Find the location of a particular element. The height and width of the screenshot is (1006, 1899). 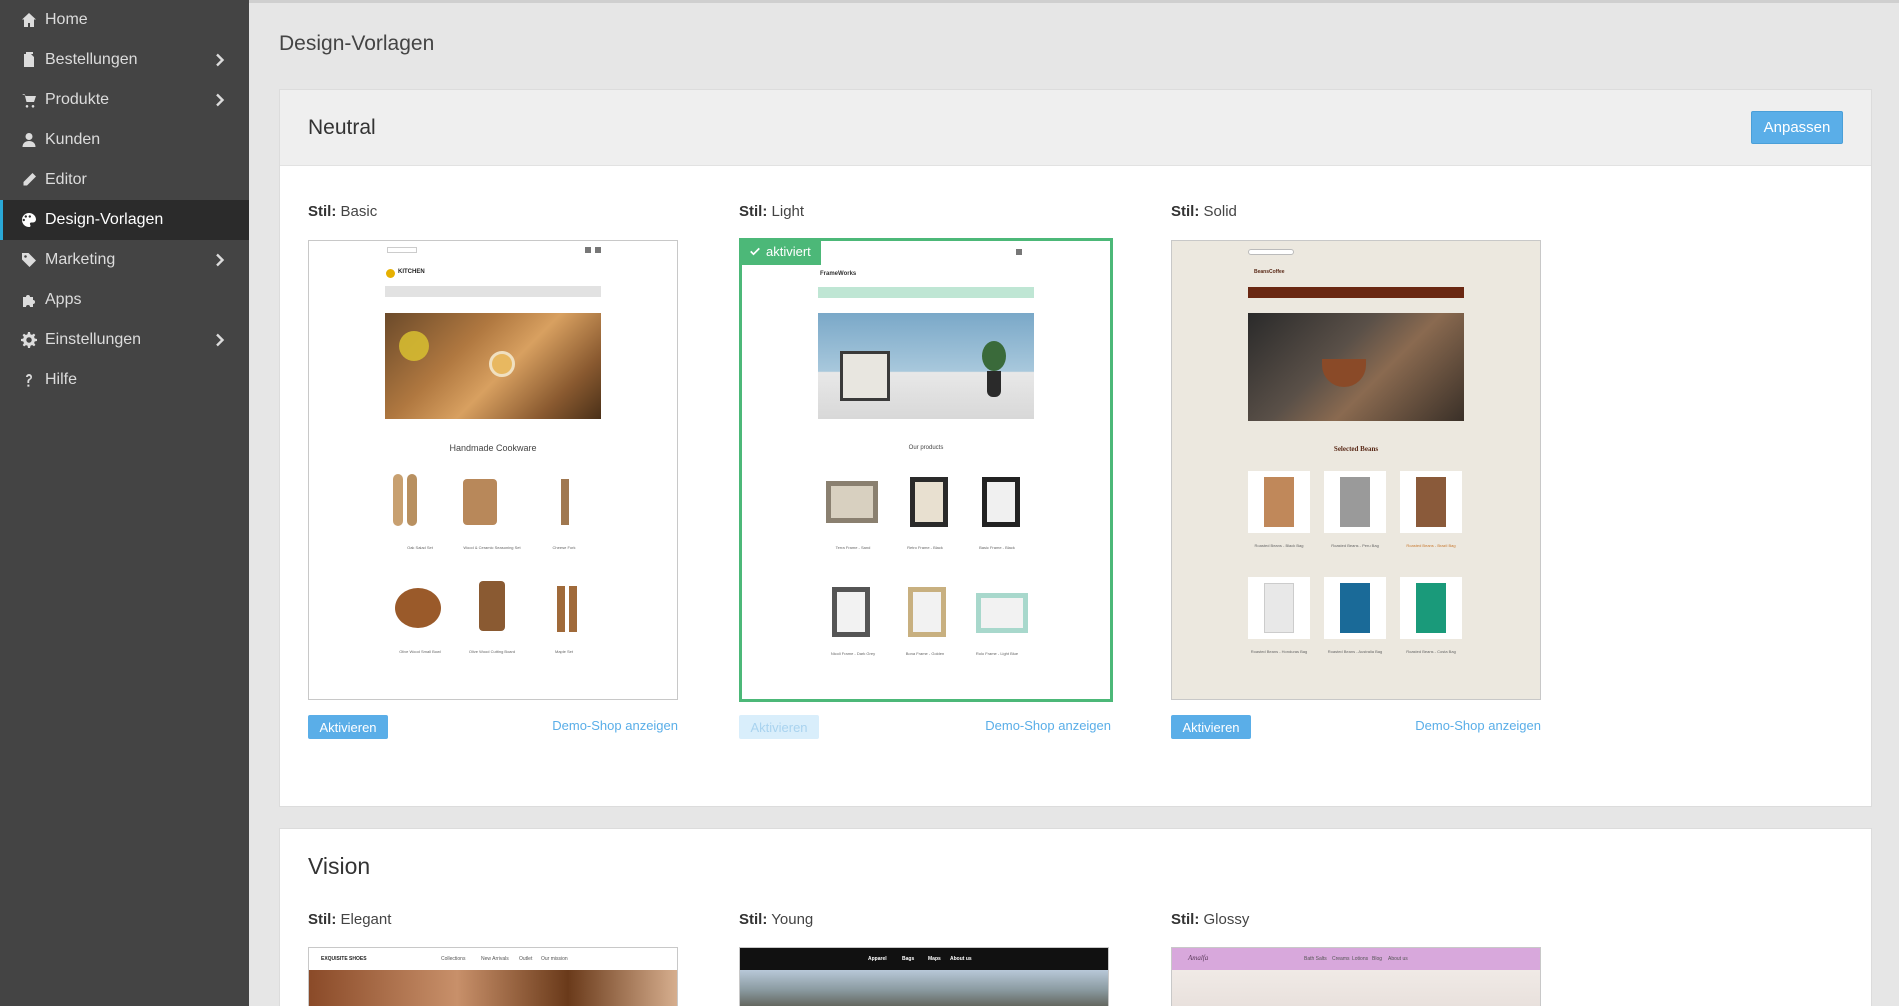

style-label-basic: Stil: Basic is located at coordinates (343, 211).